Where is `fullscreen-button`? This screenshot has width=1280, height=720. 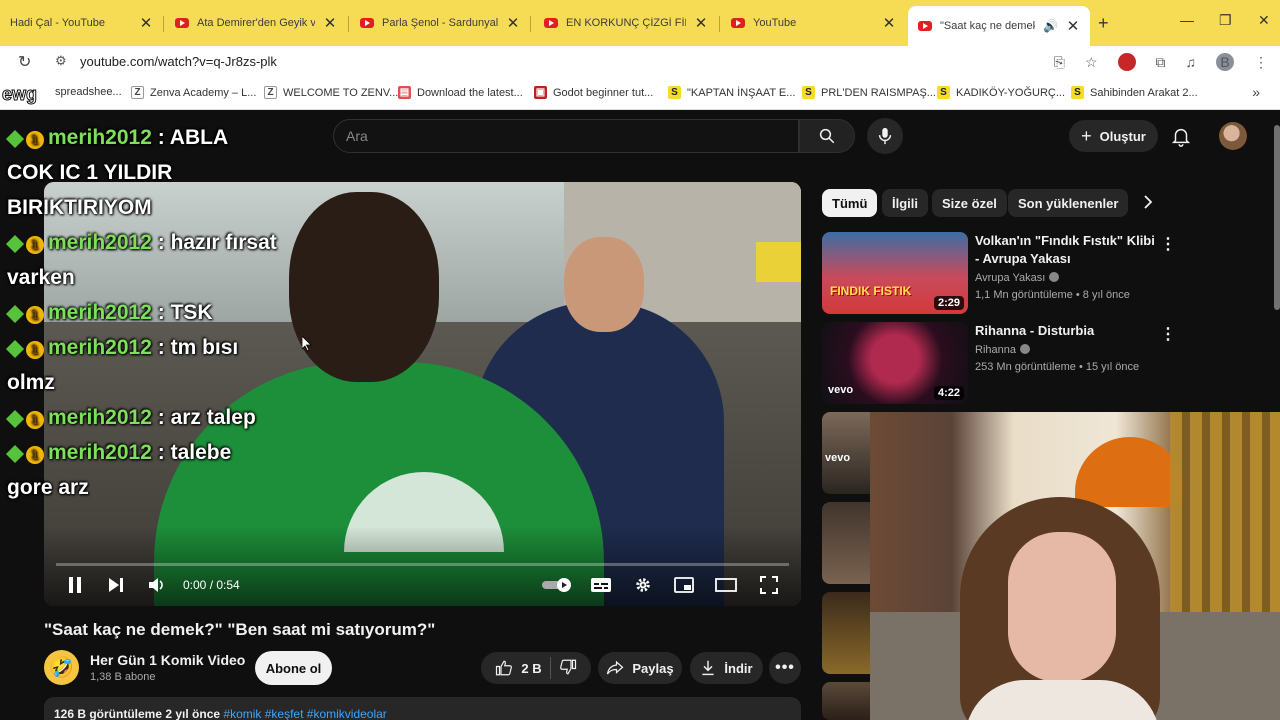
fullscreen-button is located at coordinates (769, 585).